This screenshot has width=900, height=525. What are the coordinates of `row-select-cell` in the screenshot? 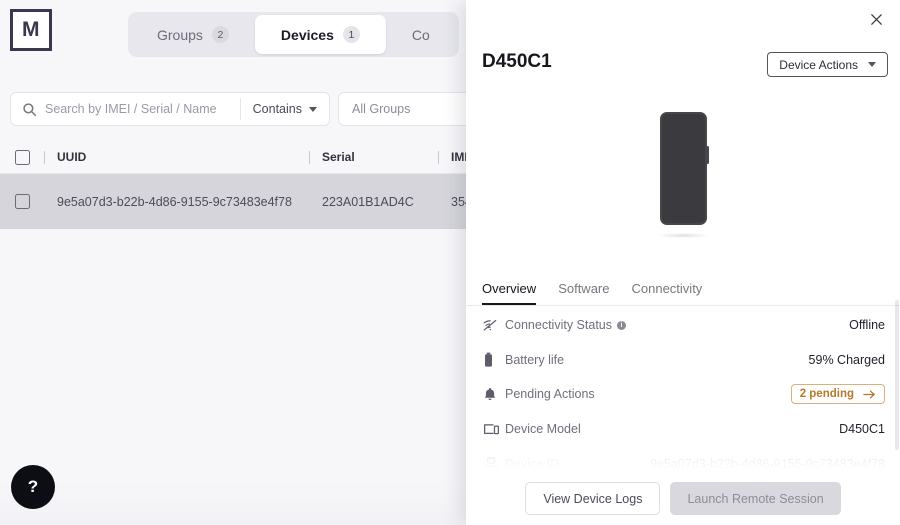 It's located at (22, 201).